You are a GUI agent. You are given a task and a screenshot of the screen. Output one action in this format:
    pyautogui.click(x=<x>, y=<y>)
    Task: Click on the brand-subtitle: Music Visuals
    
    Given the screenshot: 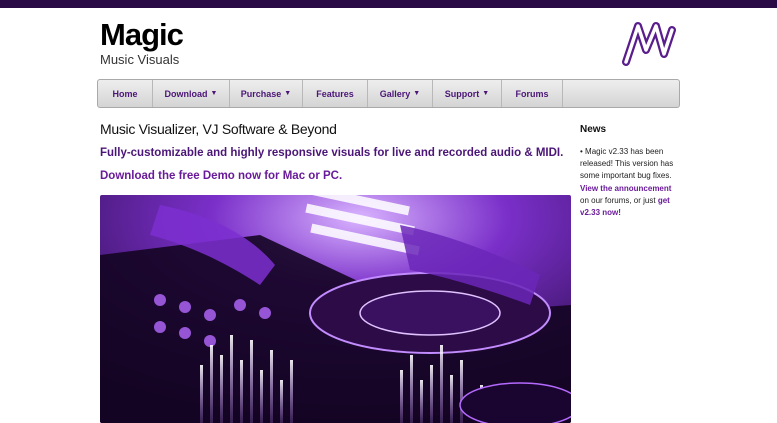 What is the action you would take?
    pyautogui.click(x=140, y=59)
    